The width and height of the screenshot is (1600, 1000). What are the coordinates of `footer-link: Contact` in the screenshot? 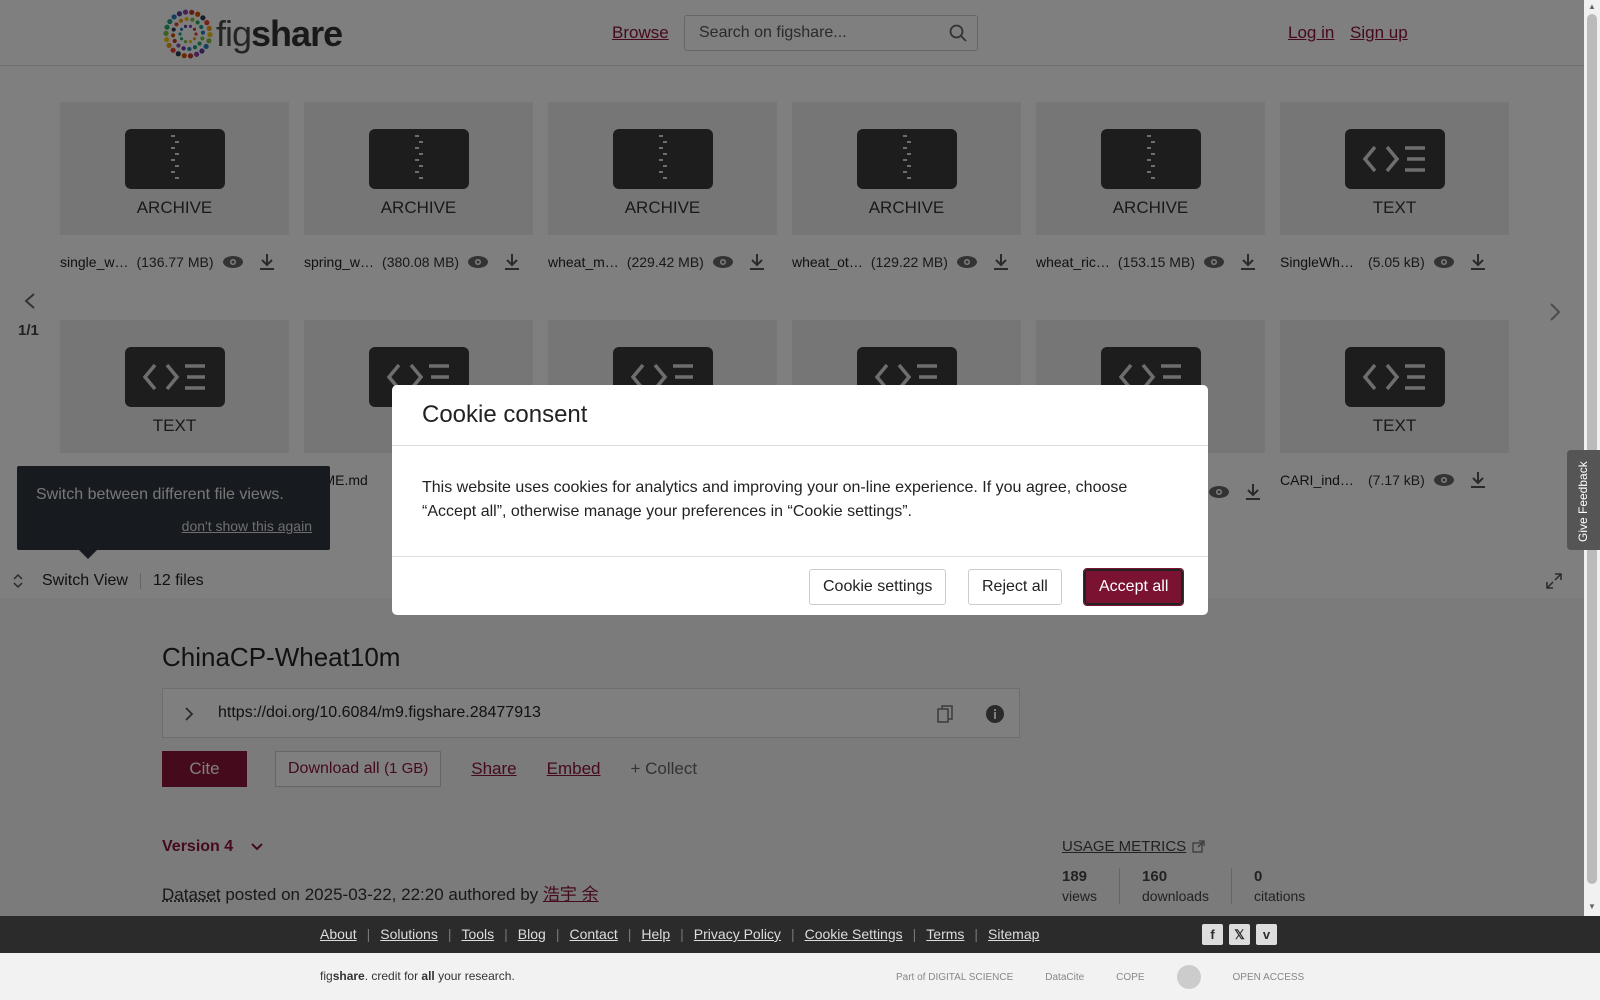 It's located at (593, 934).